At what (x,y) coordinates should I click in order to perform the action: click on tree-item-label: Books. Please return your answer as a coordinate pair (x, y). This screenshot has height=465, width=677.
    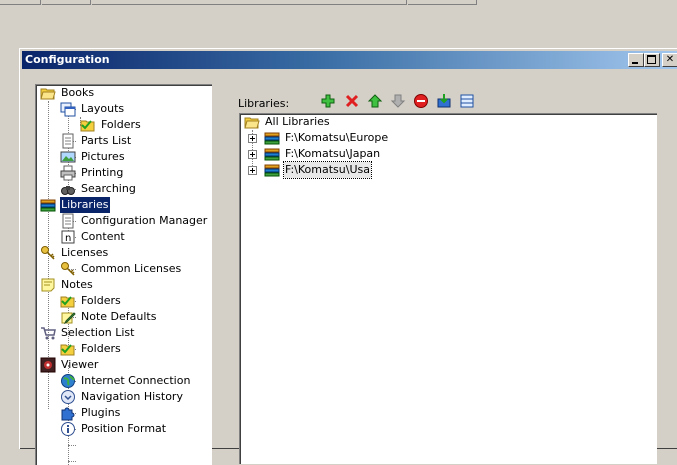
    Looking at the image, I should click on (78, 92).